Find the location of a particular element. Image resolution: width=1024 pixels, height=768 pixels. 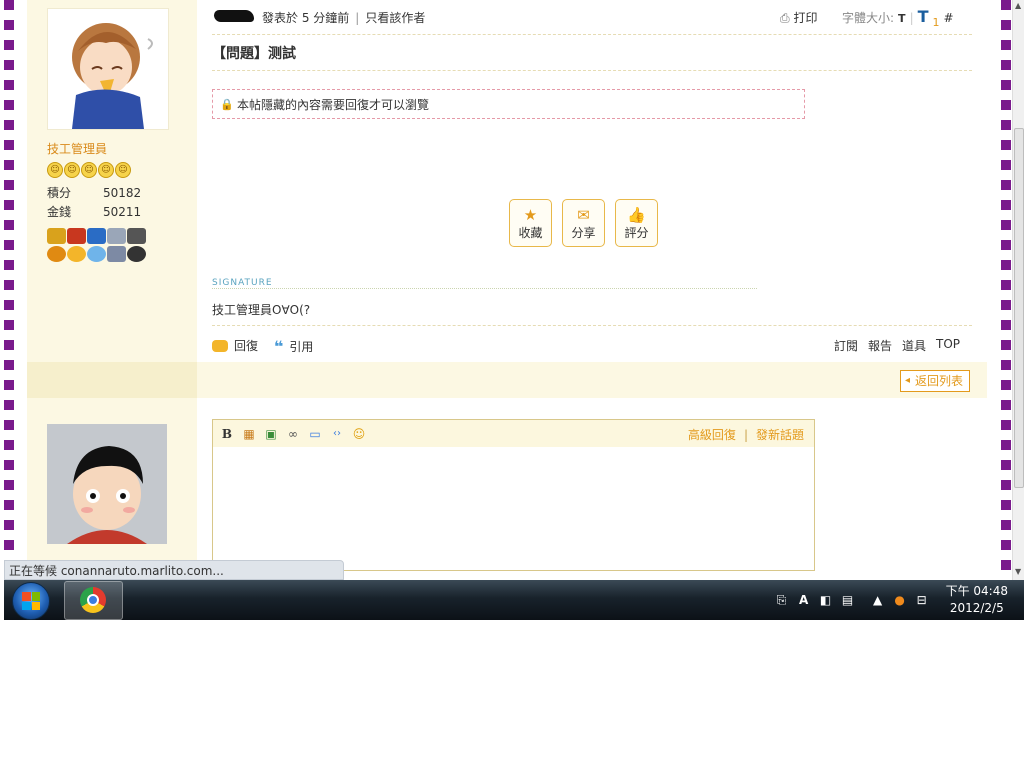

scroll-up-icon: ▲ is located at coordinates (1018, 5).